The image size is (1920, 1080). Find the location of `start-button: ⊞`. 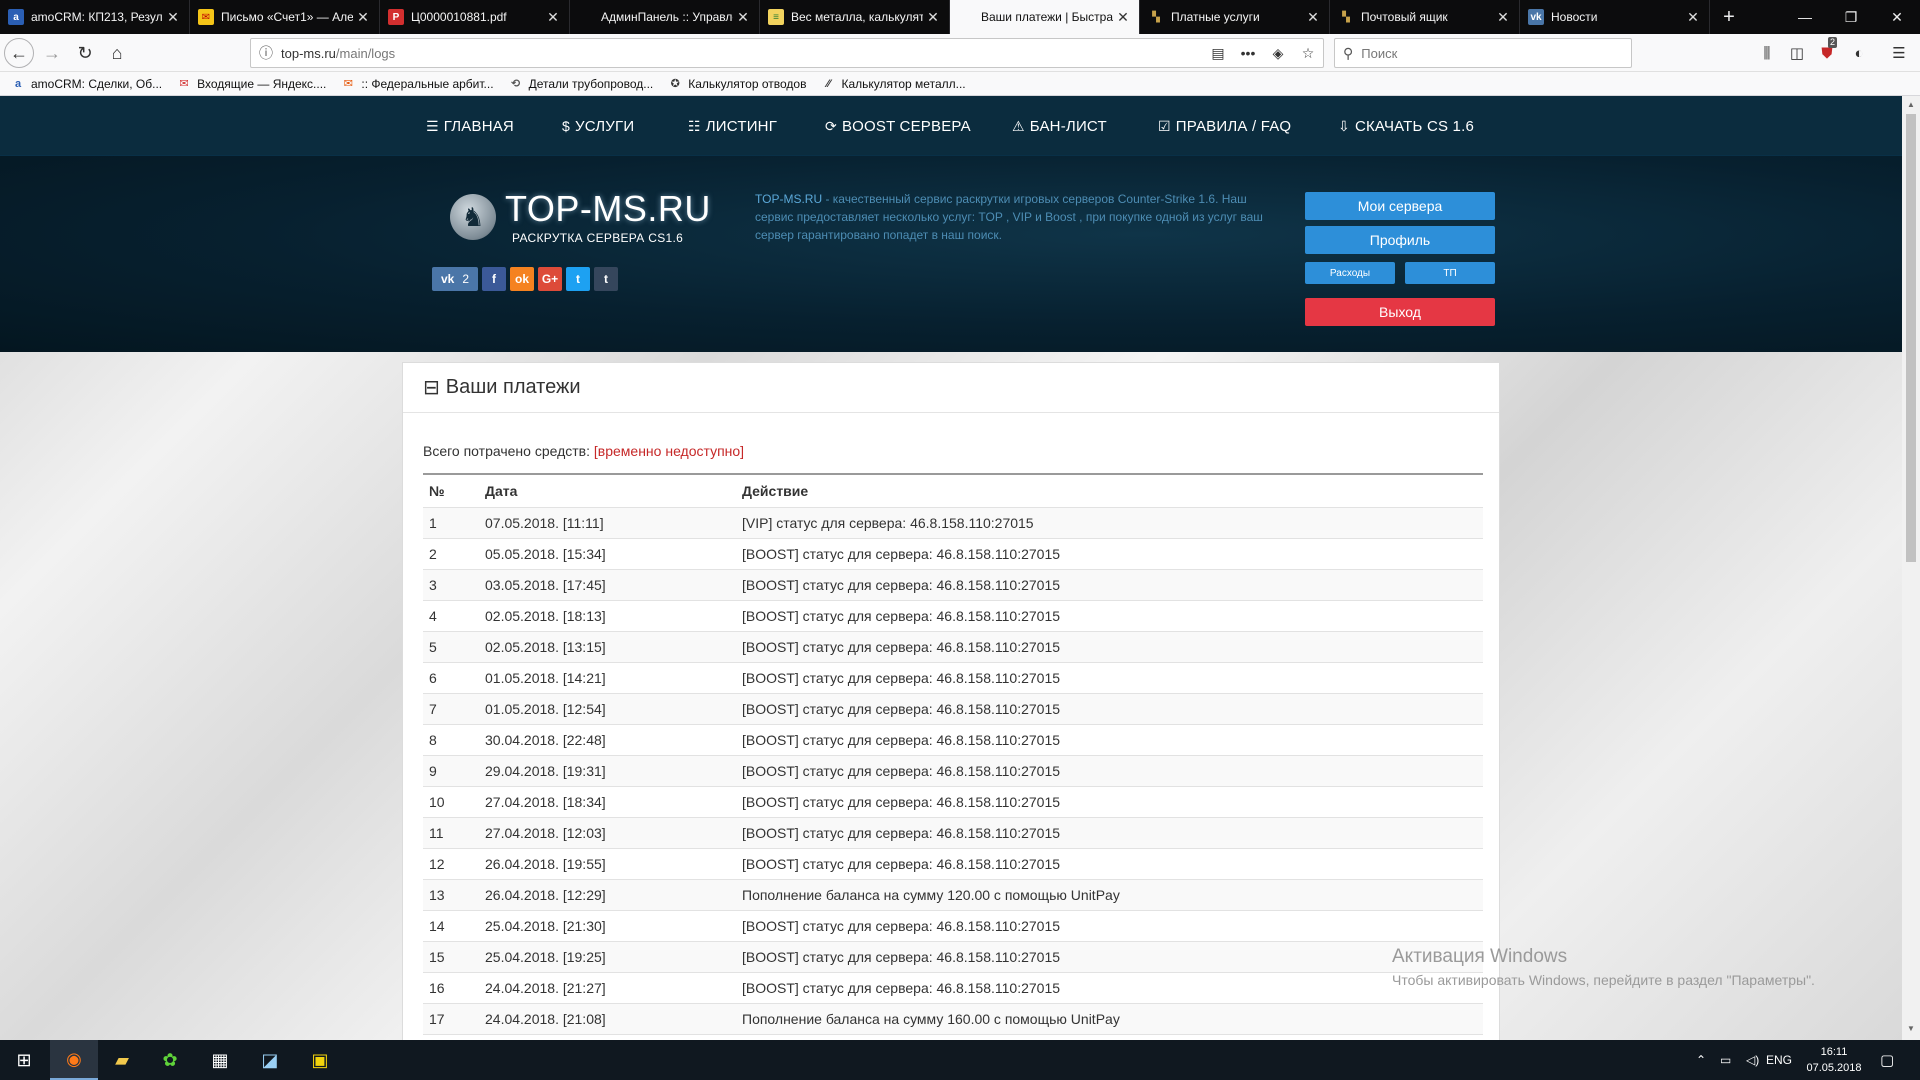

start-button: ⊞ is located at coordinates (24, 1060).